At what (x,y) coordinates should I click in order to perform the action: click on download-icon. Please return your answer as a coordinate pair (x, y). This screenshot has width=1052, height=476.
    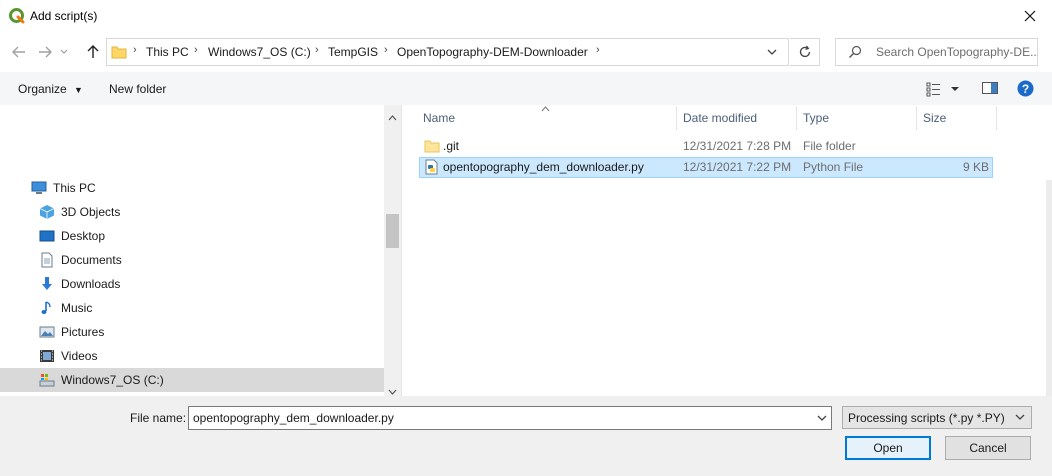
    Looking at the image, I should click on (47, 284).